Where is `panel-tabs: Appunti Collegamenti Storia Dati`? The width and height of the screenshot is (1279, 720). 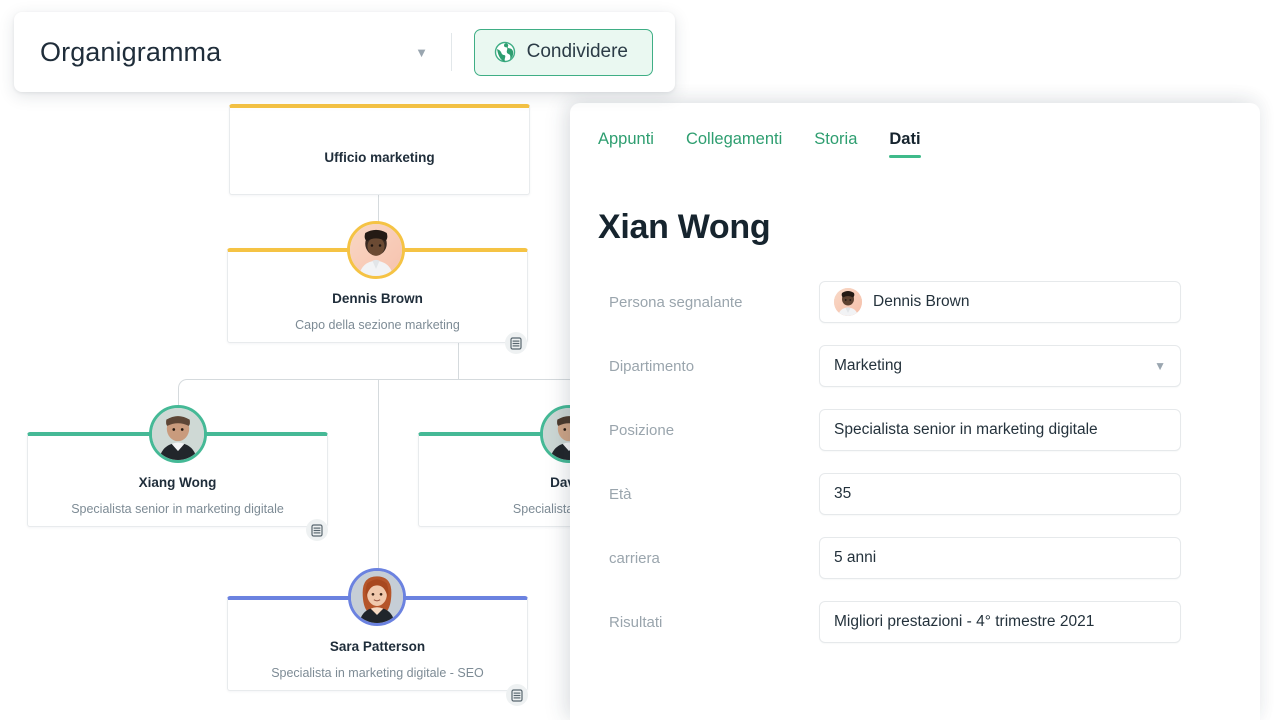 panel-tabs: Appunti Collegamenti Storia Dati is located at coordinates (915, 130).